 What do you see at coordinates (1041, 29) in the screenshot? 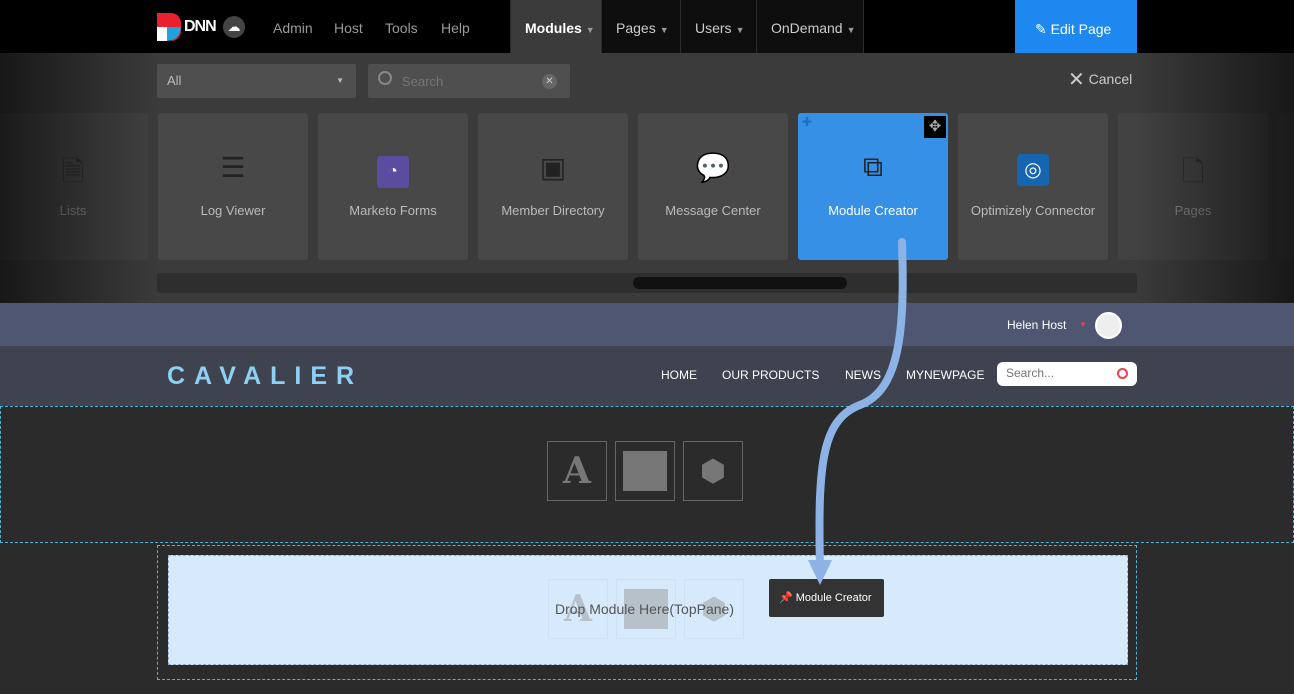
I see `pencil-icon: ✎` at bounding box center [1041, 29].